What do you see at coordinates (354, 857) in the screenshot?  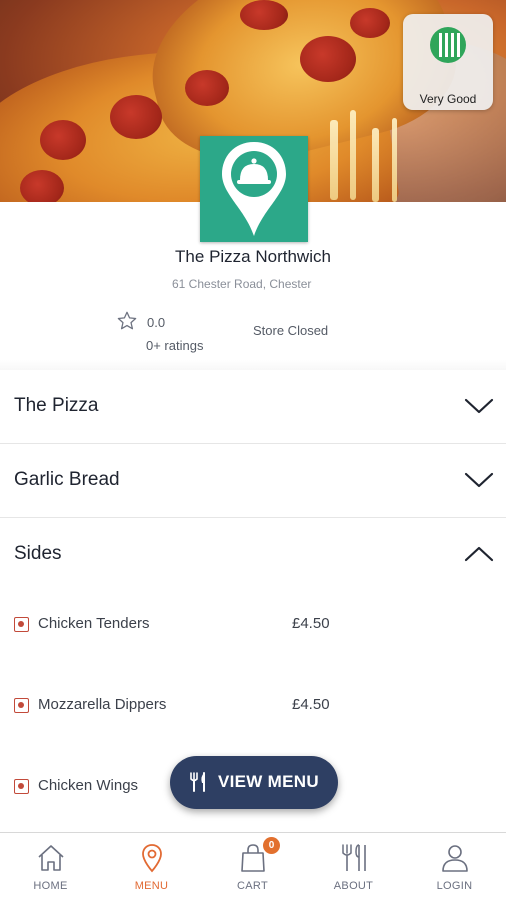 I see `restaurant-icon` at bounding box center [354, 857].